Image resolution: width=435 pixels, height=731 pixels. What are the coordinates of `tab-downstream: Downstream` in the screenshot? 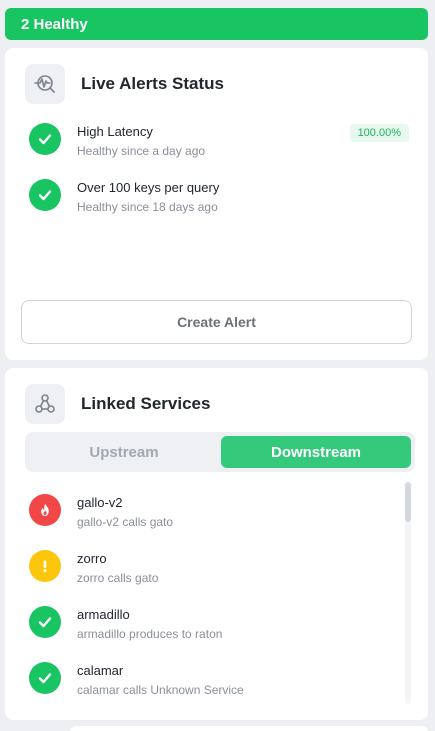 It's located at (316, 452).